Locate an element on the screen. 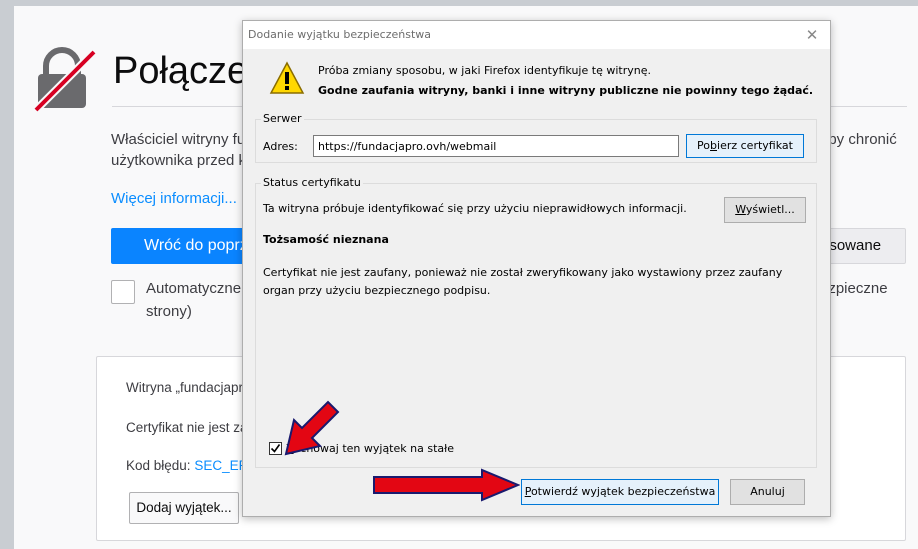 The width and height of the screenshot is (918, 549). warning-icon is located at coordinates (287, 77).